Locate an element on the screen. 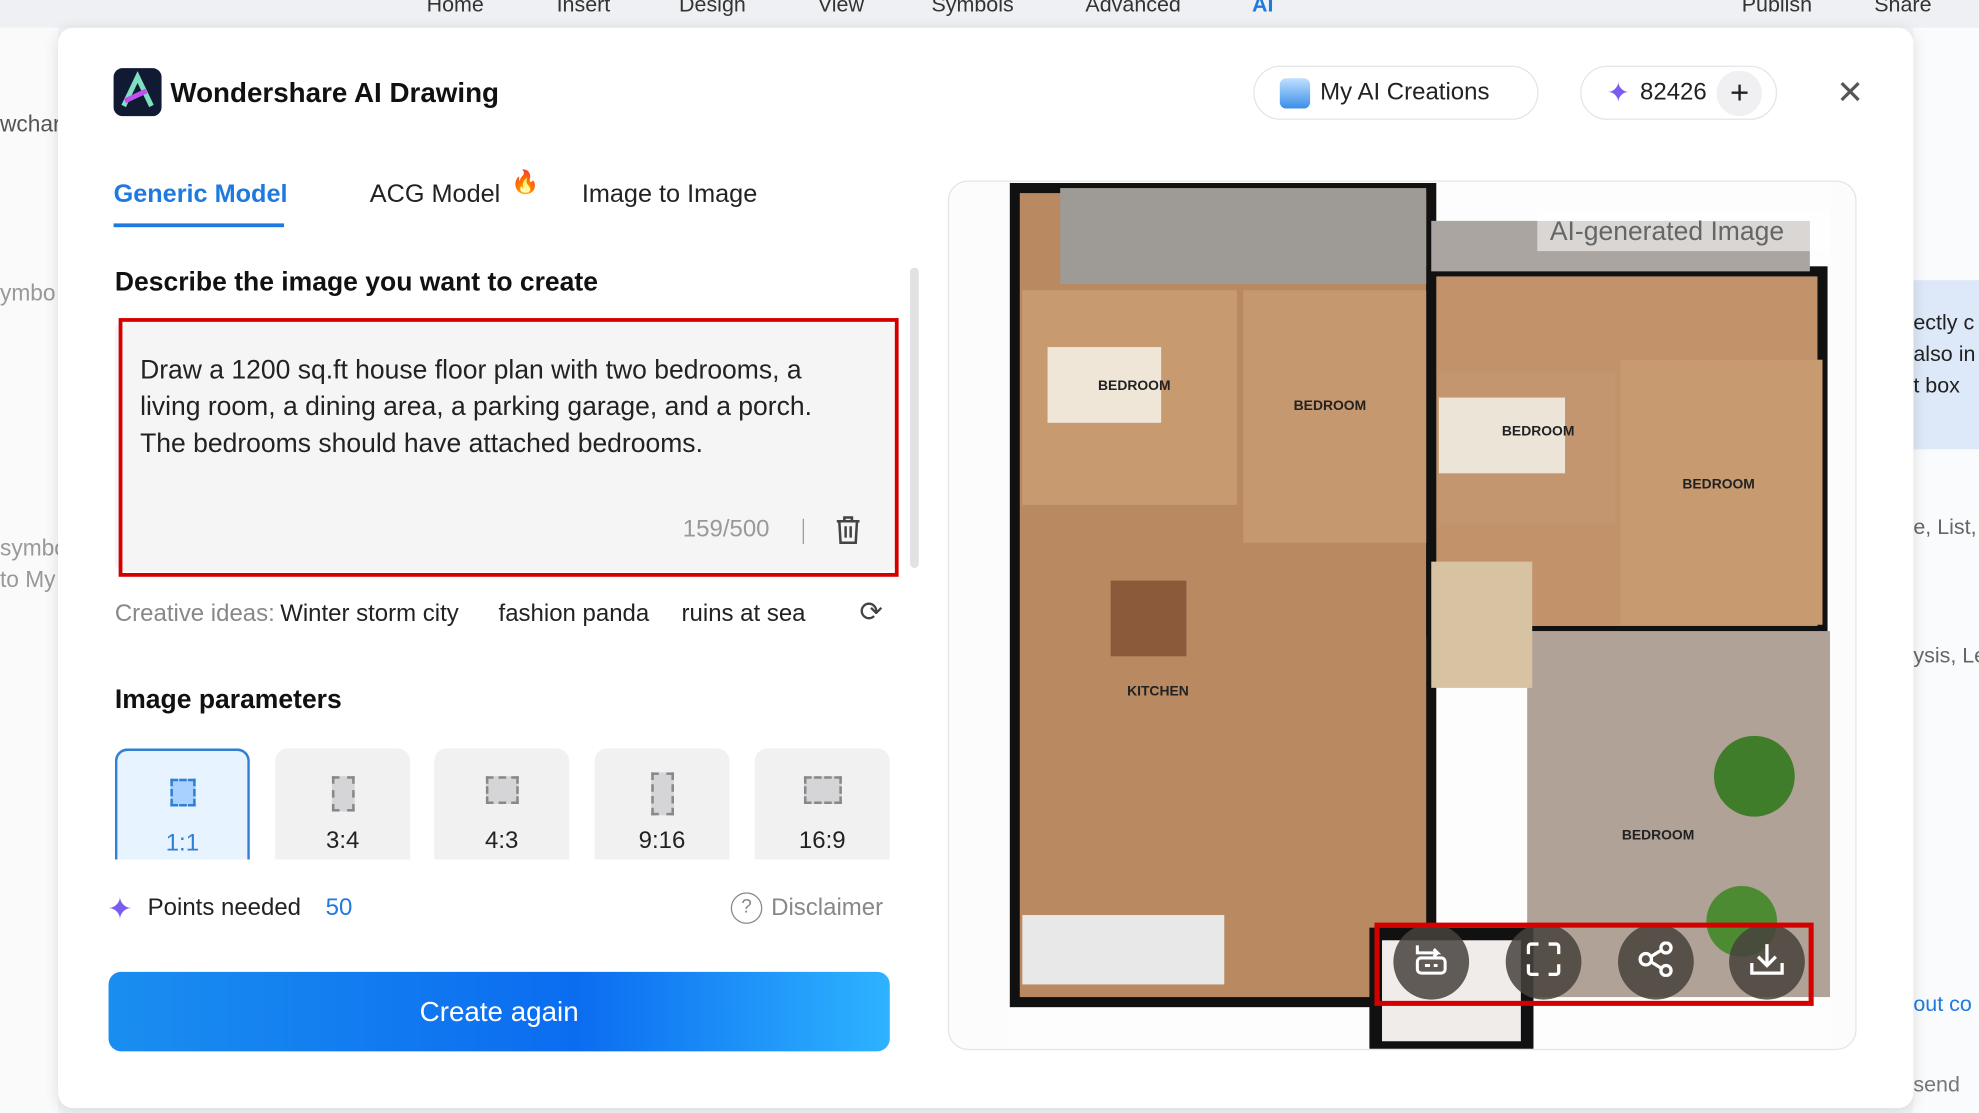 This screenshot has width=1979, height=1113. watermark: AI-generated Image is located at coordinates (1667, 231).